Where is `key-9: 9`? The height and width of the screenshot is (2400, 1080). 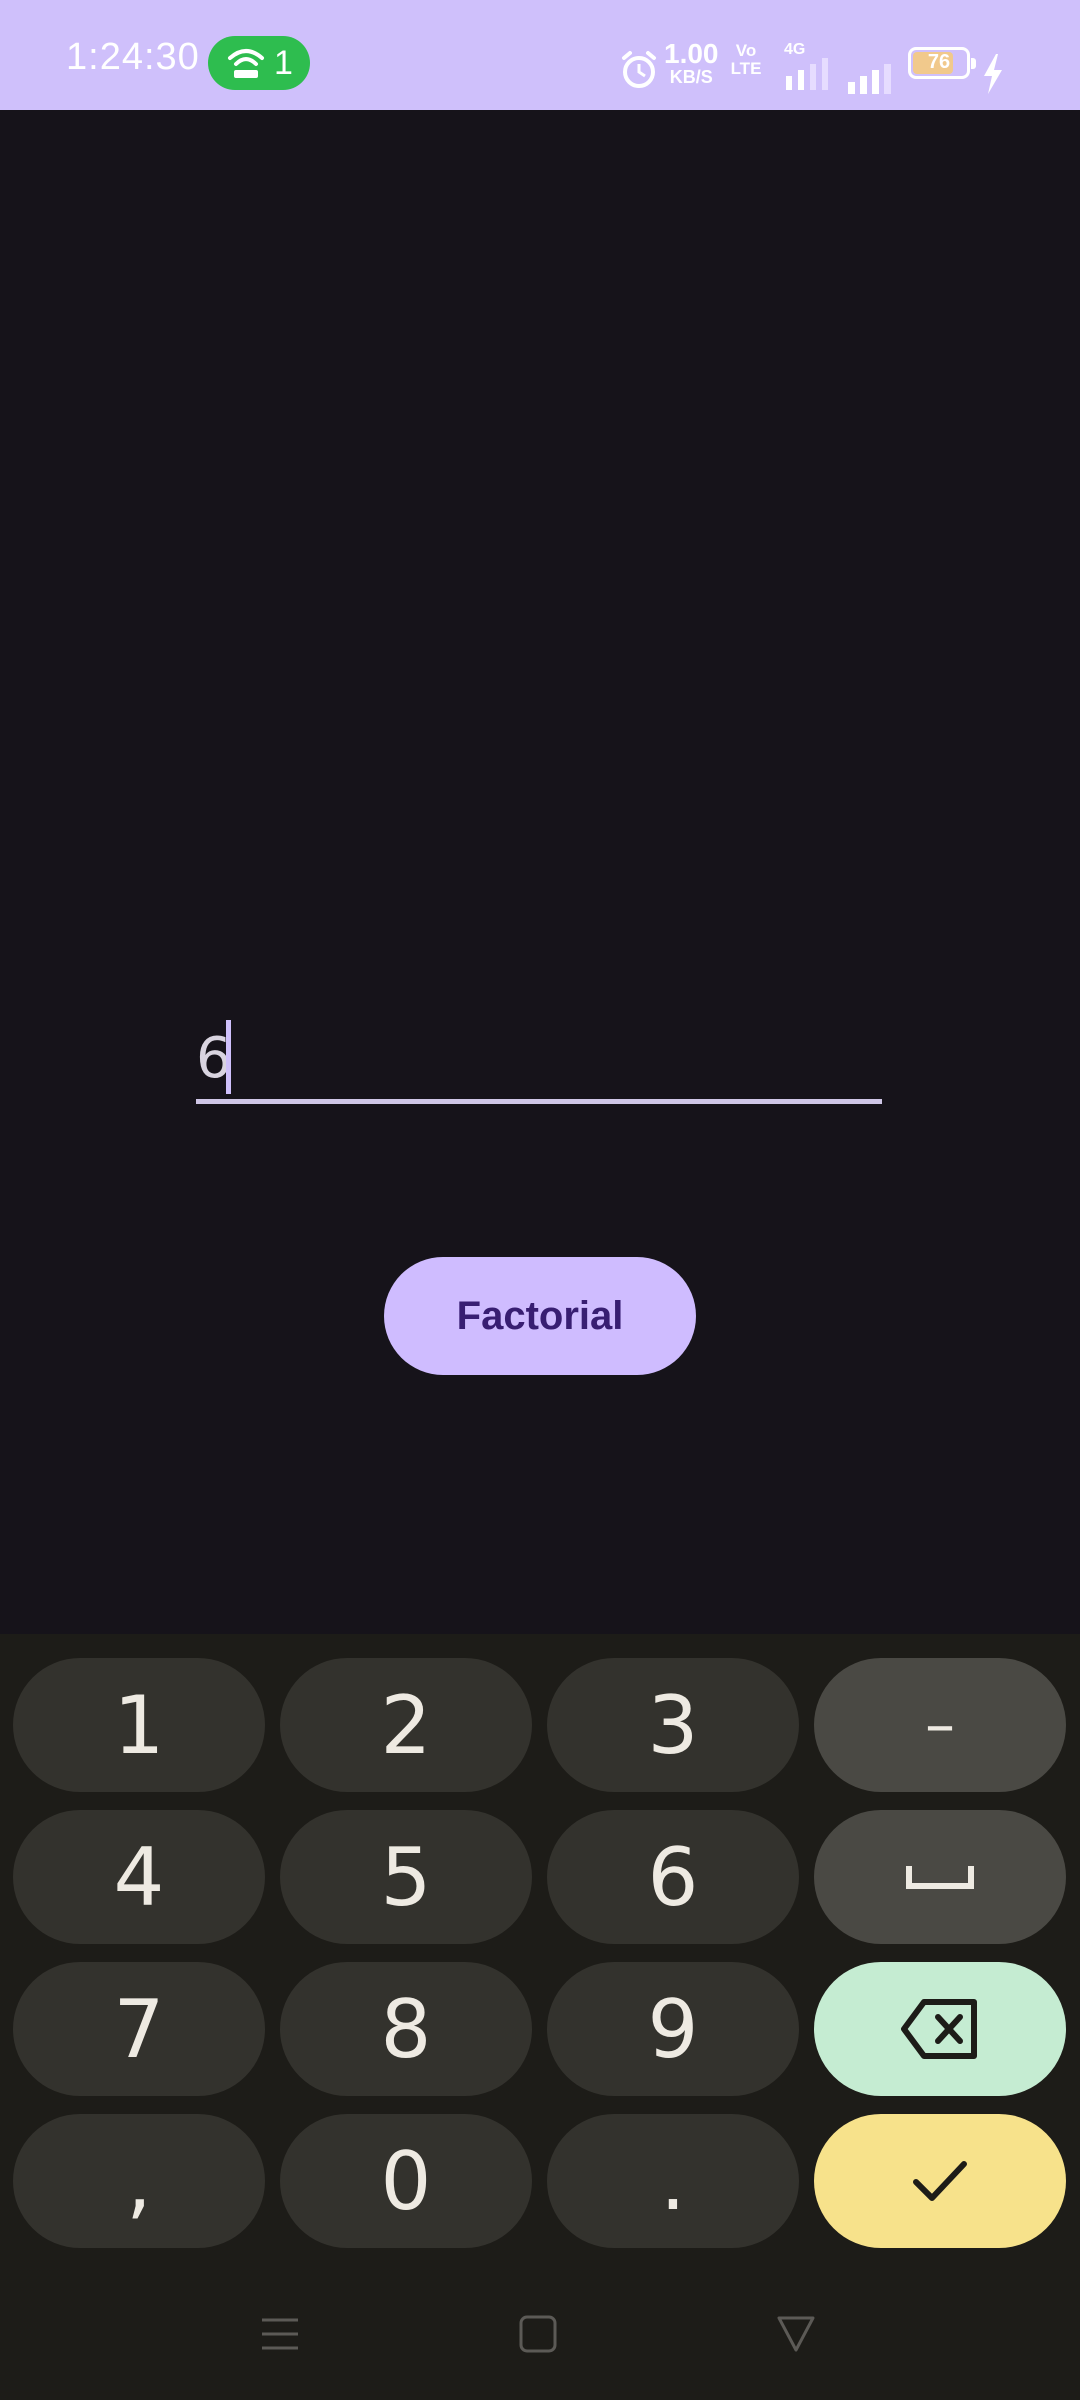
key-9: 9 is located at coordinates (673, 2029).